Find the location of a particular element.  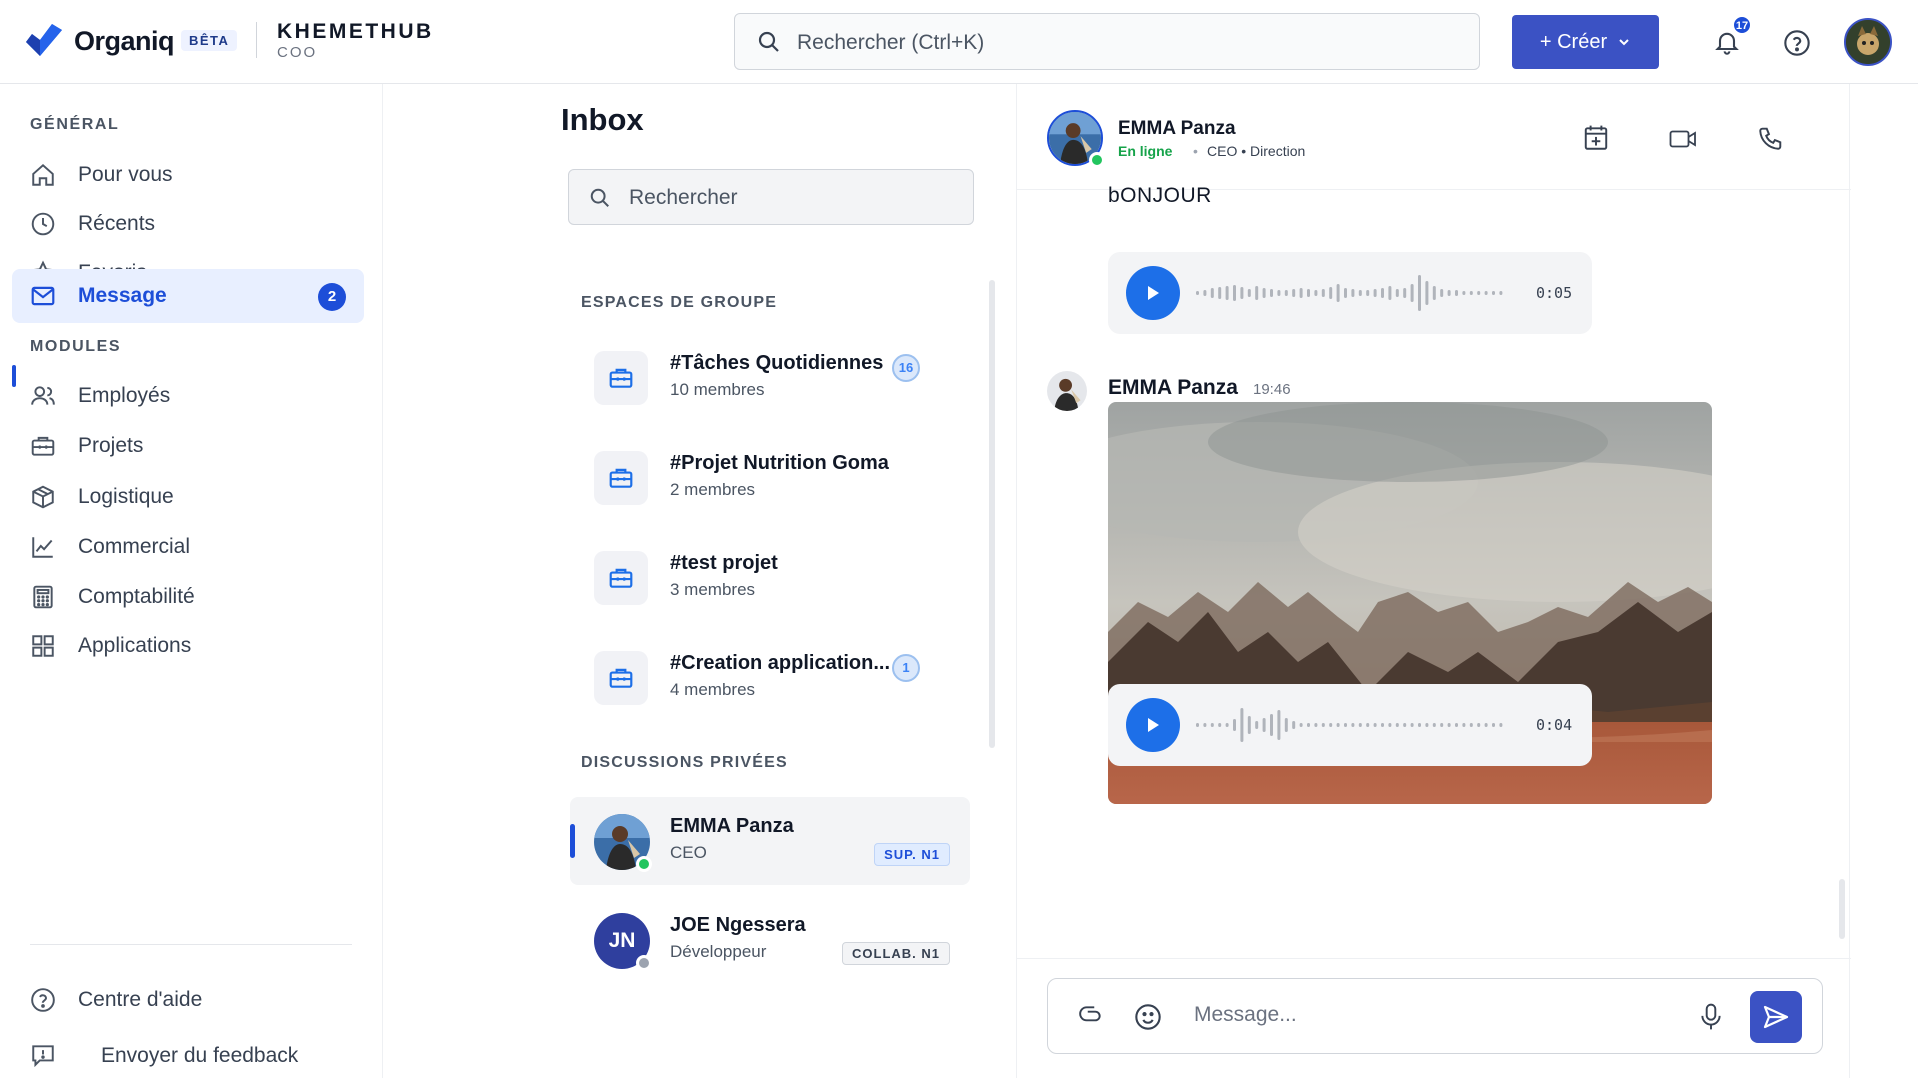

brand-name: Organiq is located at coordinates (124, 41).